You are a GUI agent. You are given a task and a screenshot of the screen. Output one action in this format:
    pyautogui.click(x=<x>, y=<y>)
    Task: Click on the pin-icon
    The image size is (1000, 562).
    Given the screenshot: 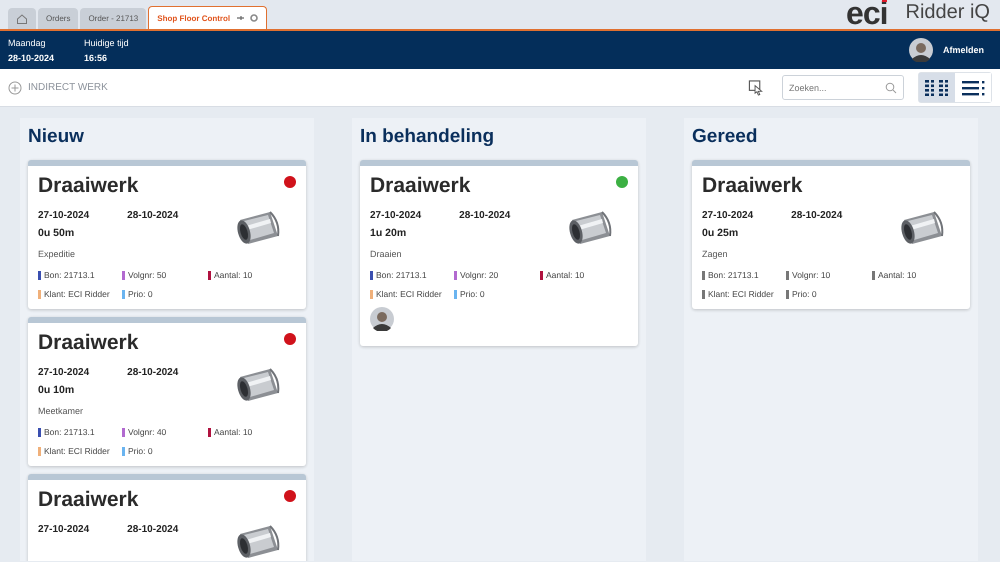 What is the action you would take?
    pyautogui.click(x=240, y=18)
    